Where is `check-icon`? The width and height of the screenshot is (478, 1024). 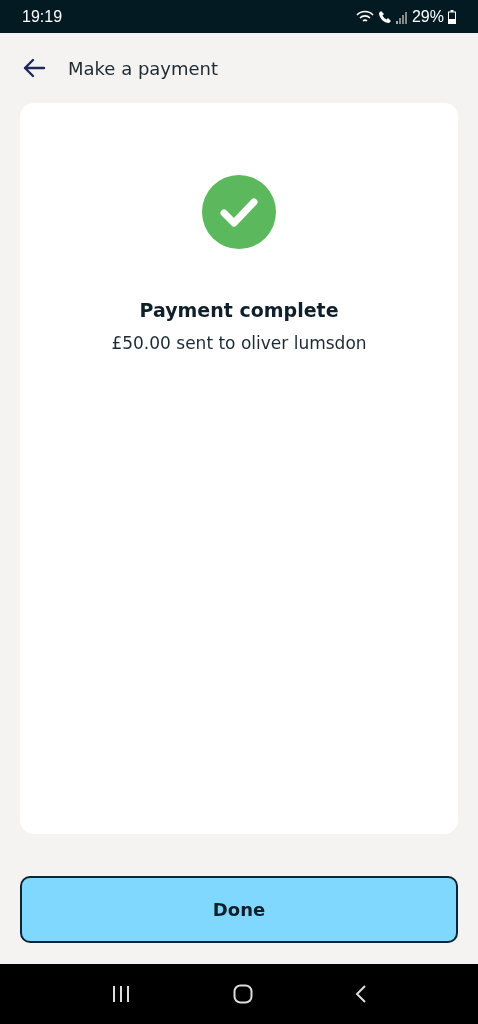 check-icon is located at coordinates (239, 212).